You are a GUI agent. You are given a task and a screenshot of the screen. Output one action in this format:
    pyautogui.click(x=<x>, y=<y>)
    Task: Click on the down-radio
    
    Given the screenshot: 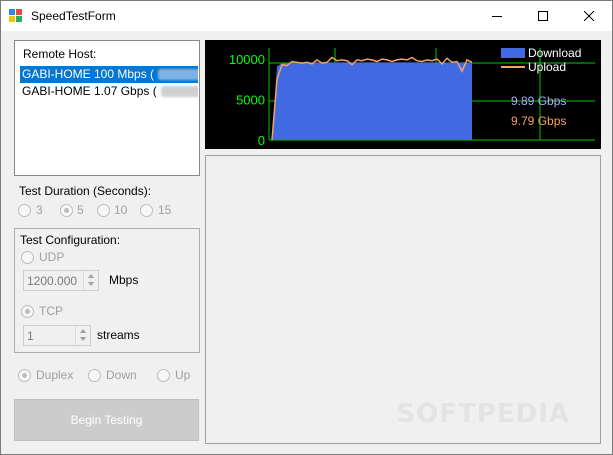 What is the action you would take?
    pyautogui.click(x=94, y=375)
    